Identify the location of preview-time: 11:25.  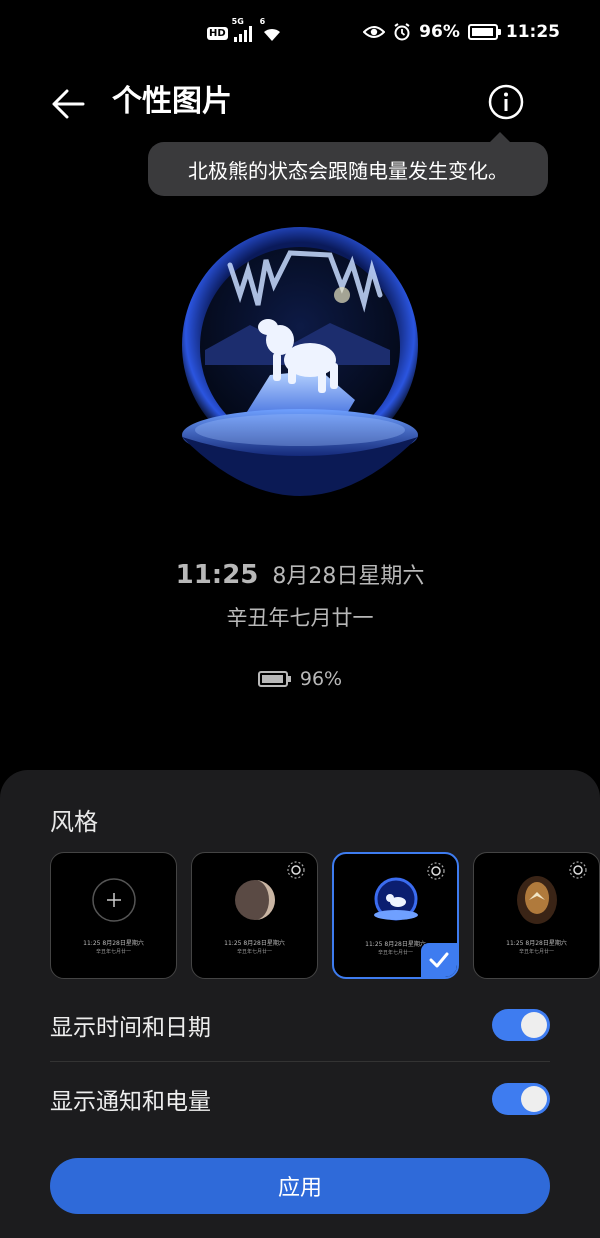
(217, 575).